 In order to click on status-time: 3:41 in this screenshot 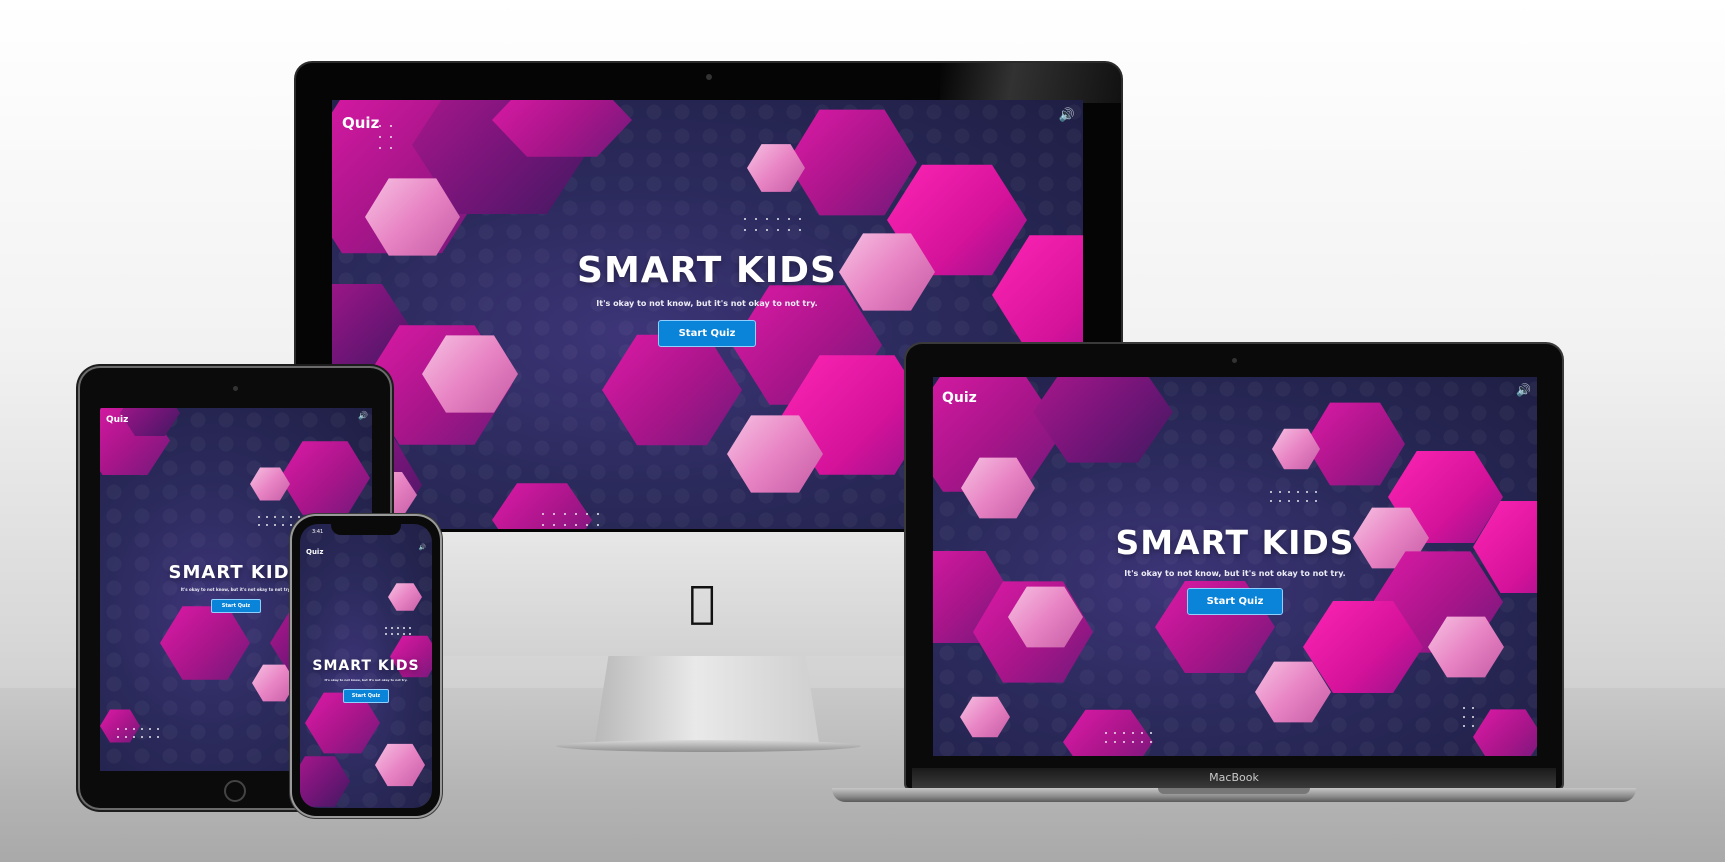, I will do `click(318, 532)`.